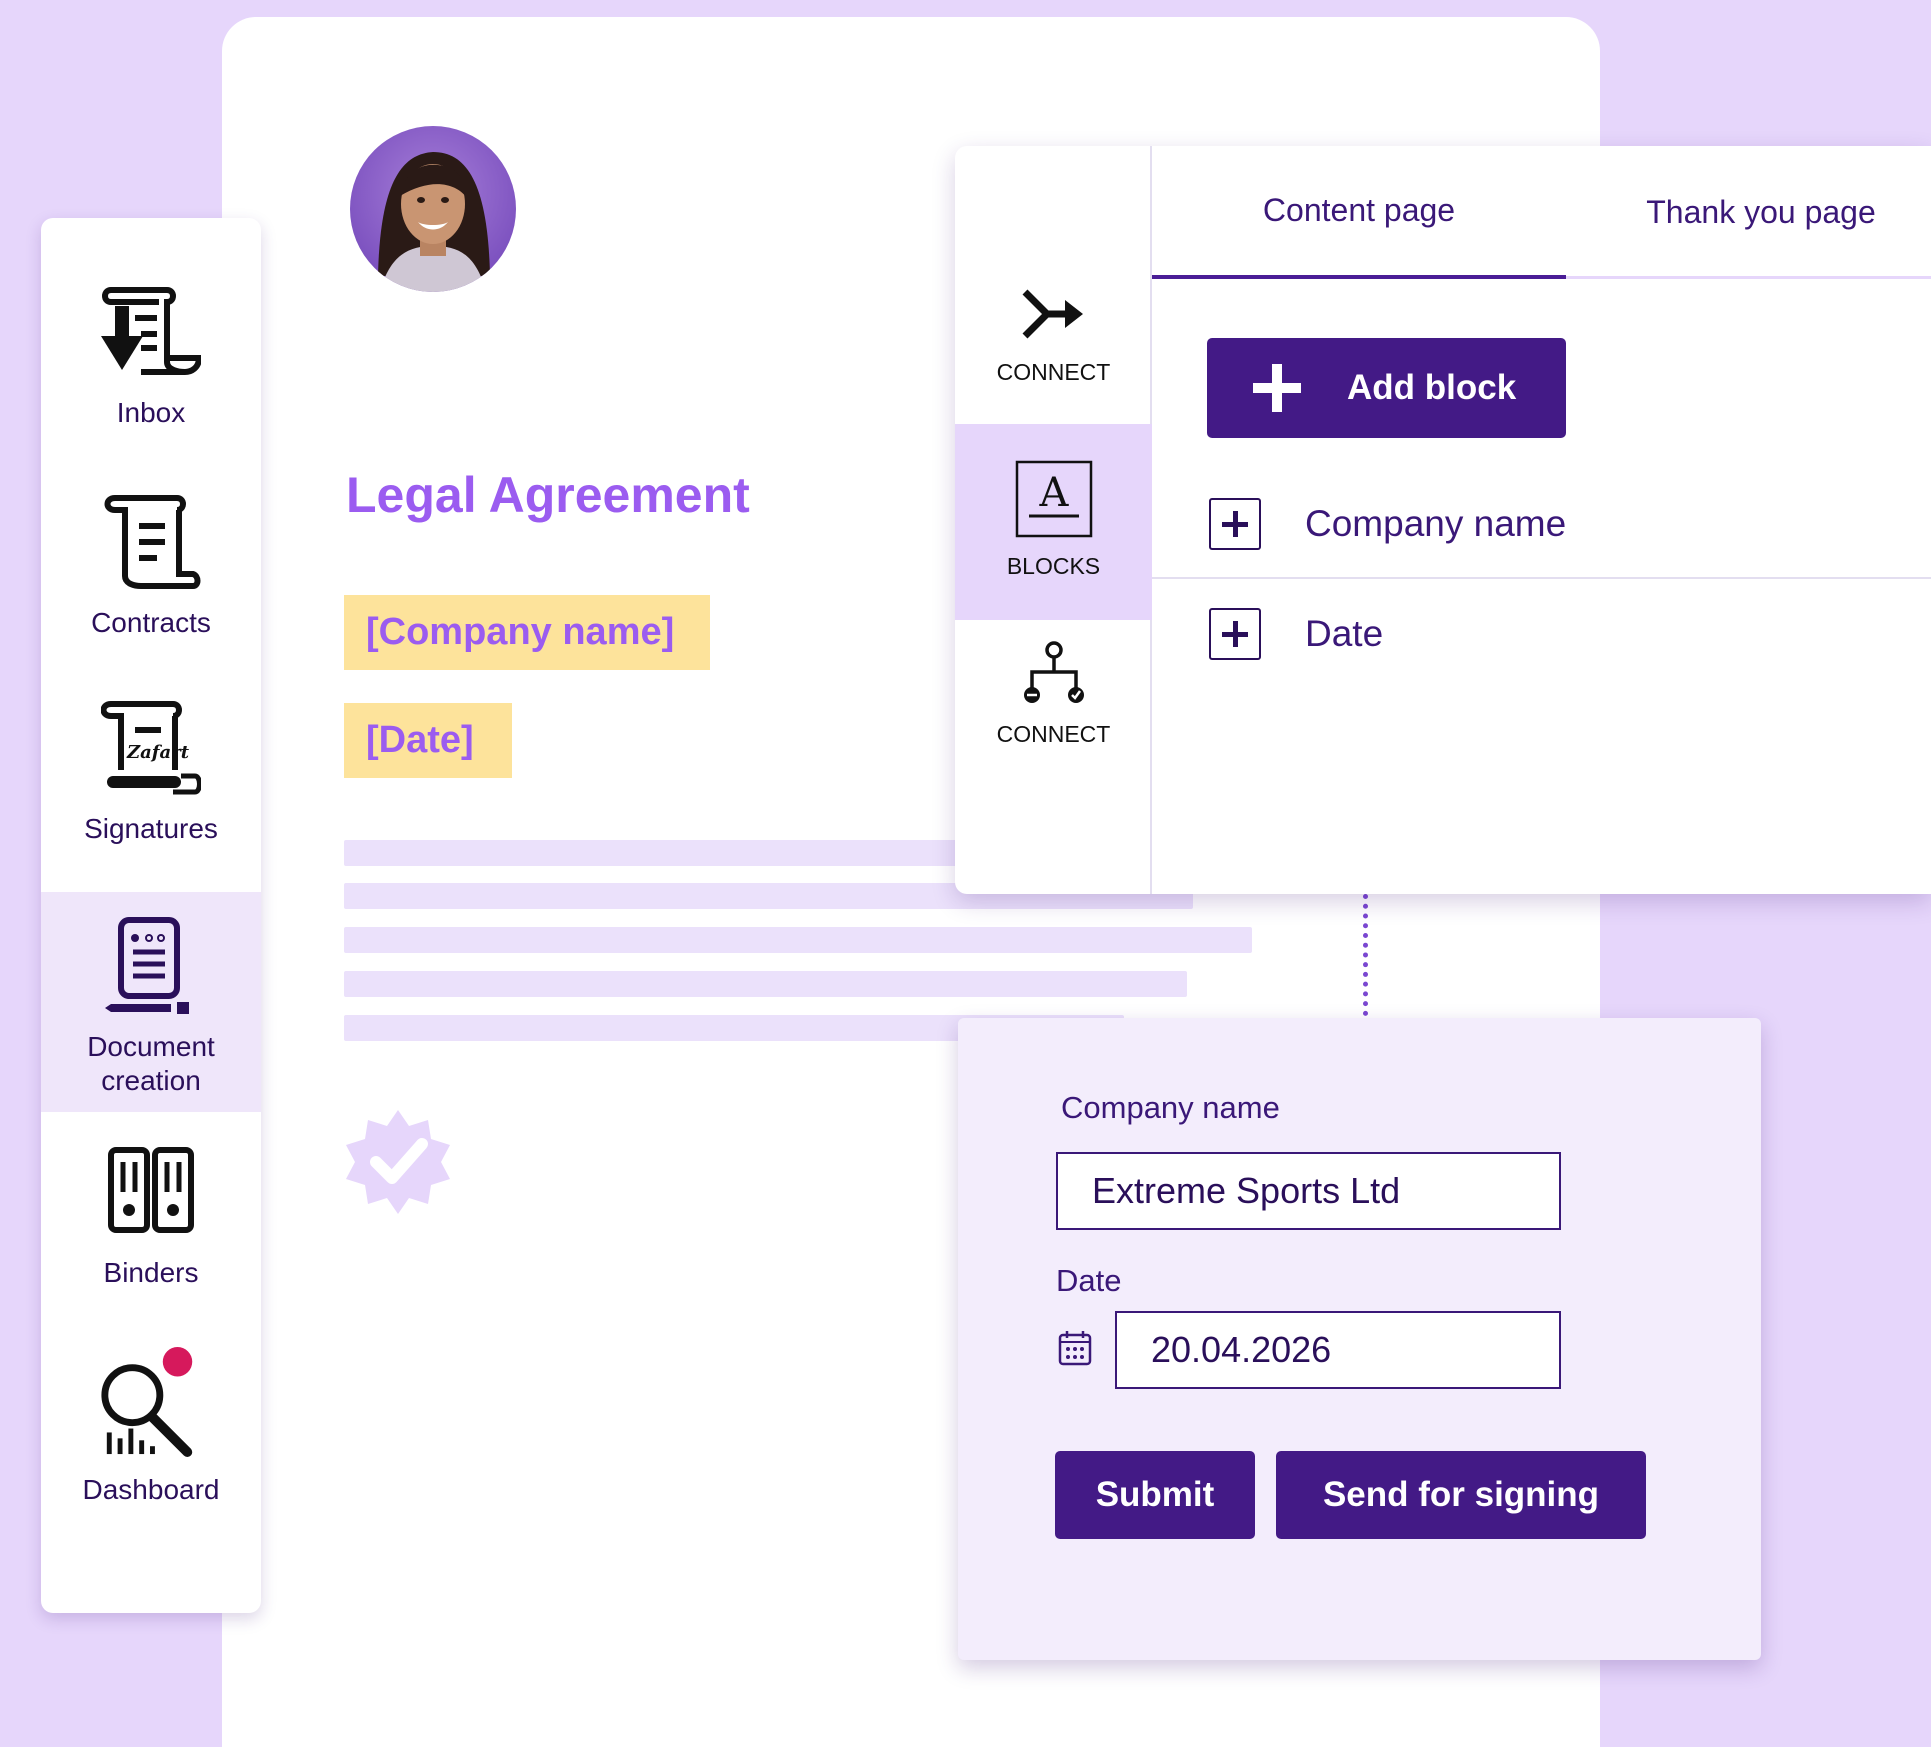 Image resolution: width=1931 pixels, height=1747 pixels. I want to click on svg-text: Zafart, so click(158, 752).